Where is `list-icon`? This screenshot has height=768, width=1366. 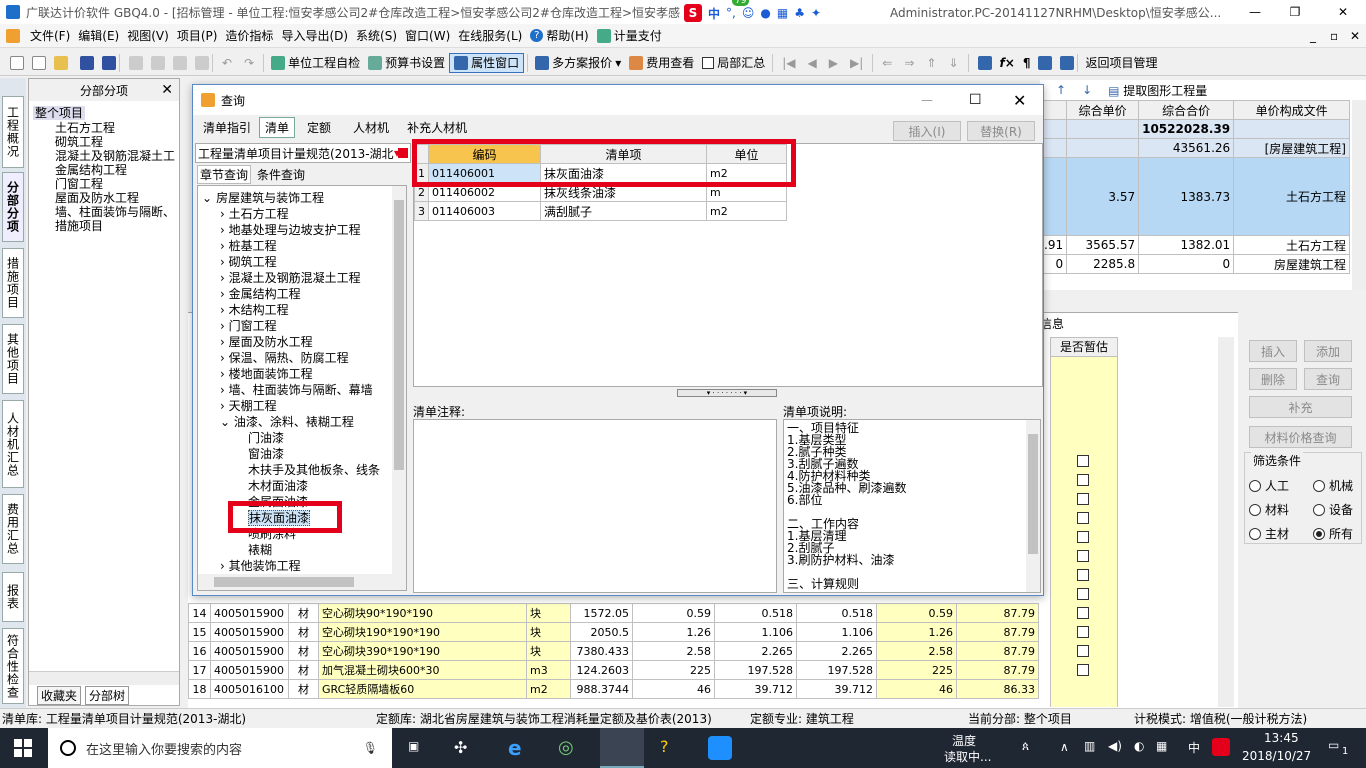
list-icon is located at coordinates (1067, 62).